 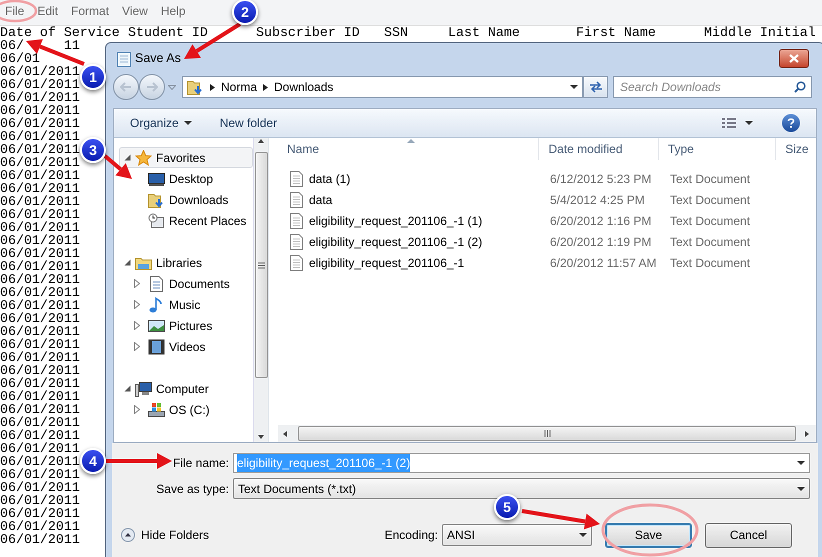 What do you see at coordinates (304, 87) in the screenshot?
I see `breadcrumb-item: Downloads` at bounding box center [304, 87].